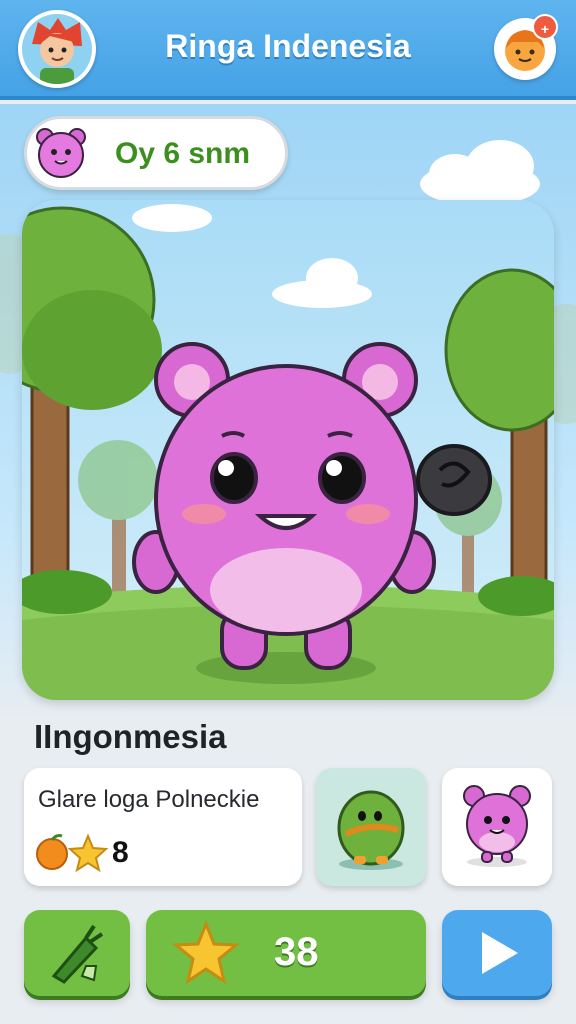 This screenshot has height=1024, width=576. I want to click on cloud-icon, so click(480, 173).